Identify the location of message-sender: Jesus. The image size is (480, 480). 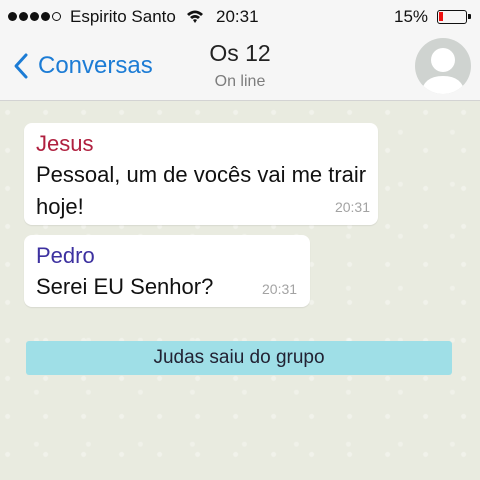
(65, 143).